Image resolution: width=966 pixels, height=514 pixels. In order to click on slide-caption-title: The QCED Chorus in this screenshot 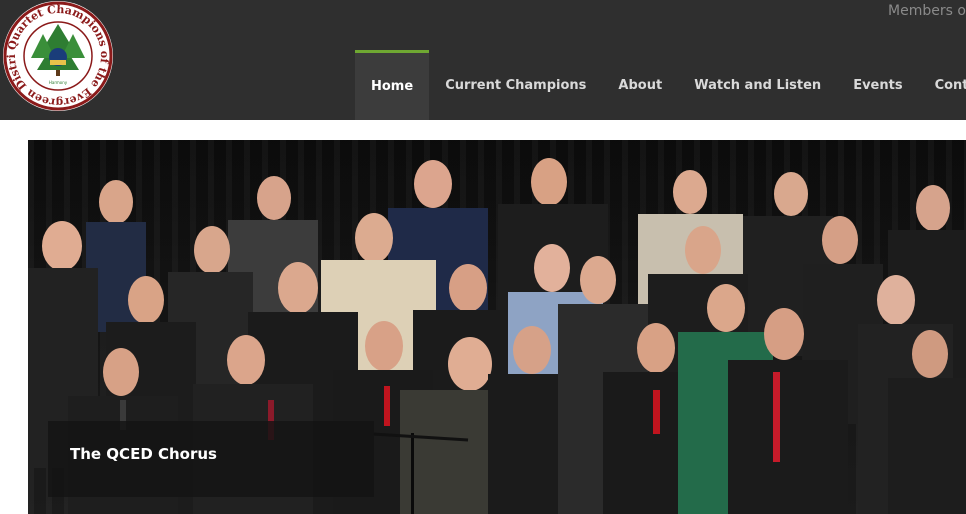, I will do `click(143, 454)`.